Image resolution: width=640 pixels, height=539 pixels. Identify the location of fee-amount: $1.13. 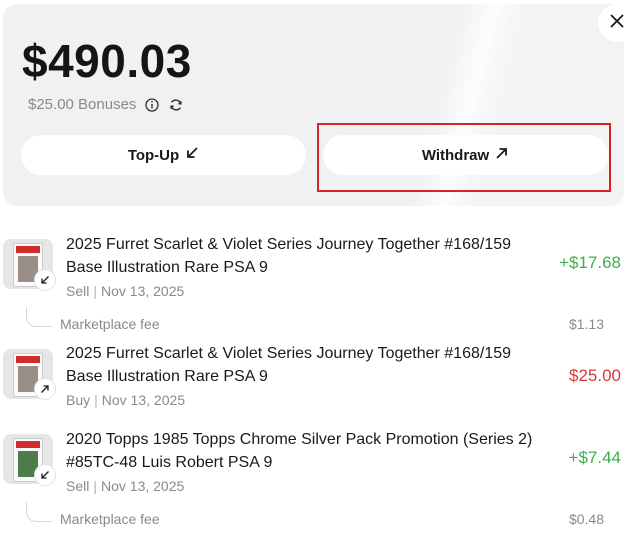
(586, 324).